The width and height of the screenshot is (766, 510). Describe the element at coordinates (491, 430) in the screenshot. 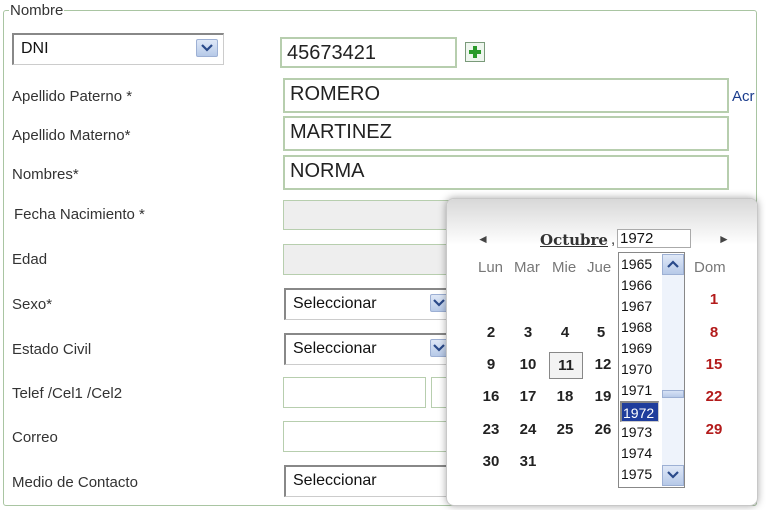

I see `calendar-day: 23` at that location.